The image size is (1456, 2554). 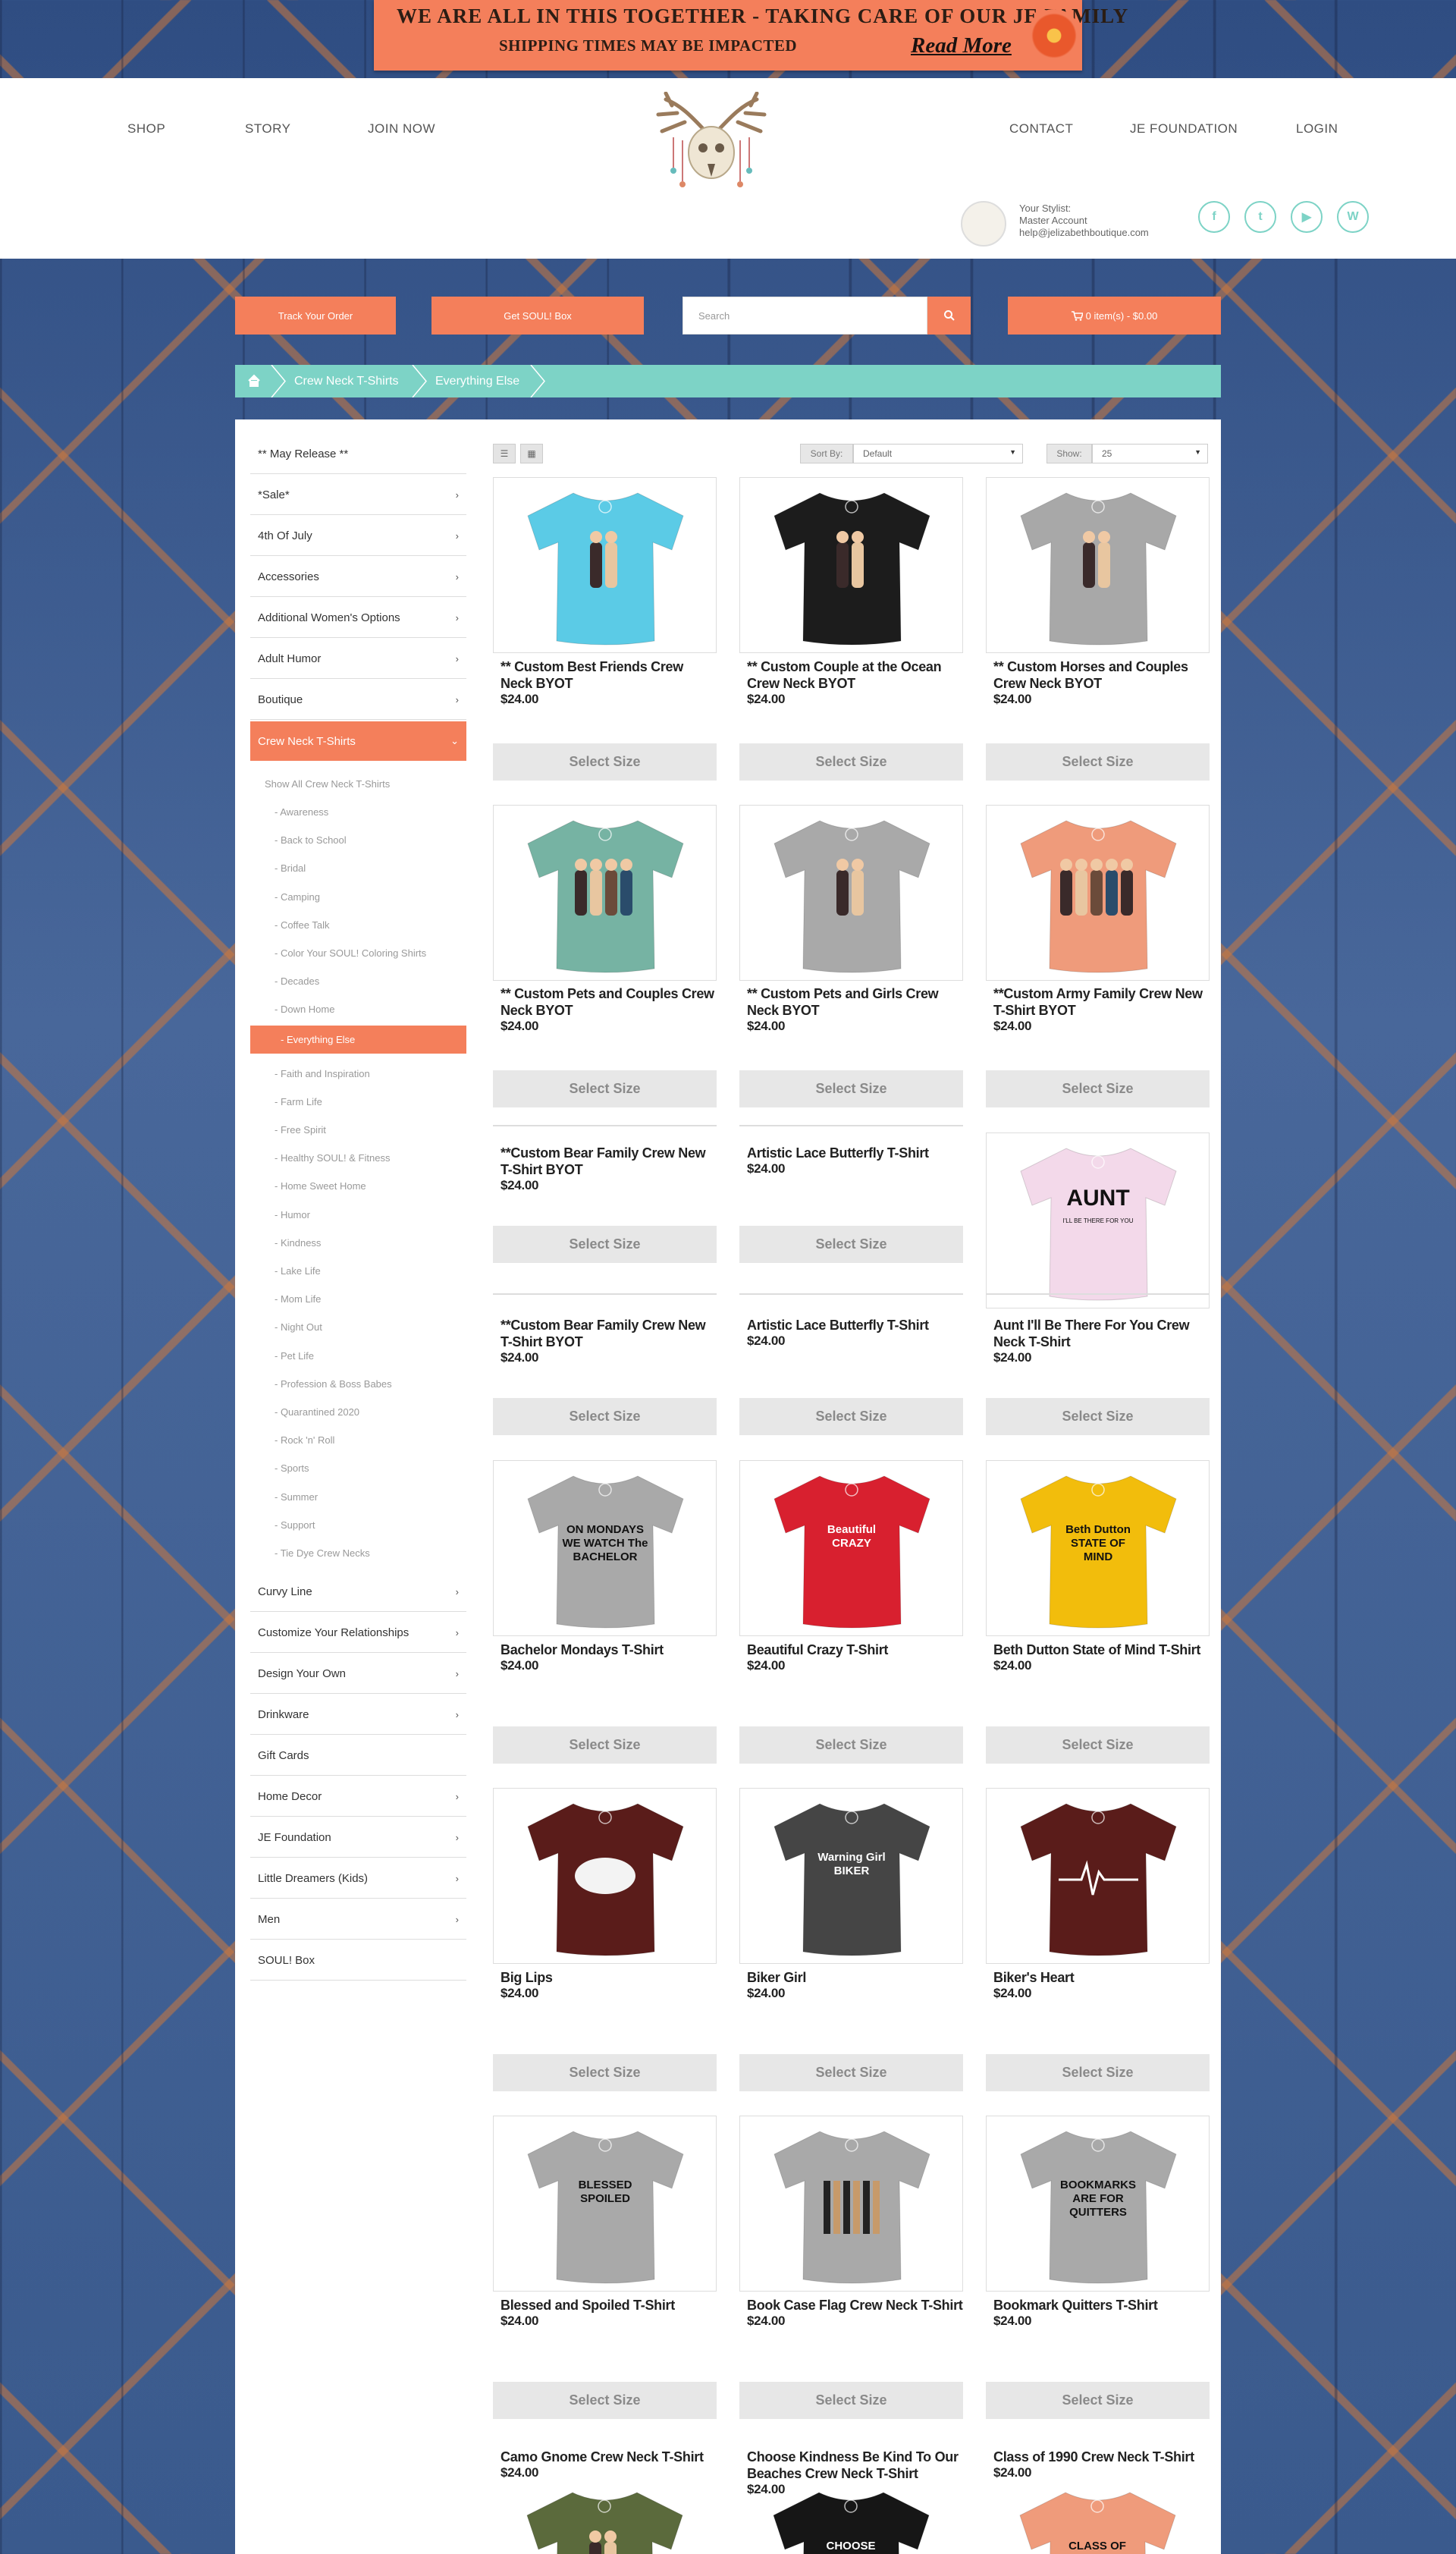 I want to click on product-card: Bookmark Quitters T-Shirt $24.00, so click(x=1098, y=2313).